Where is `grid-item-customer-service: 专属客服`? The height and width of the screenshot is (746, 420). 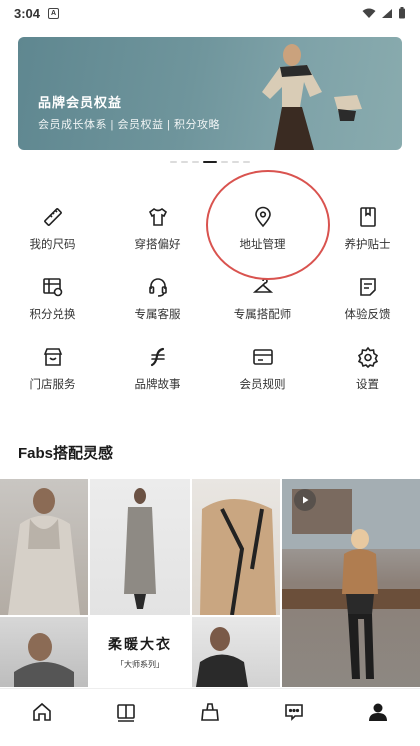 grid-item-customer-service: 专属客服 is located at coordinates (157, 300).